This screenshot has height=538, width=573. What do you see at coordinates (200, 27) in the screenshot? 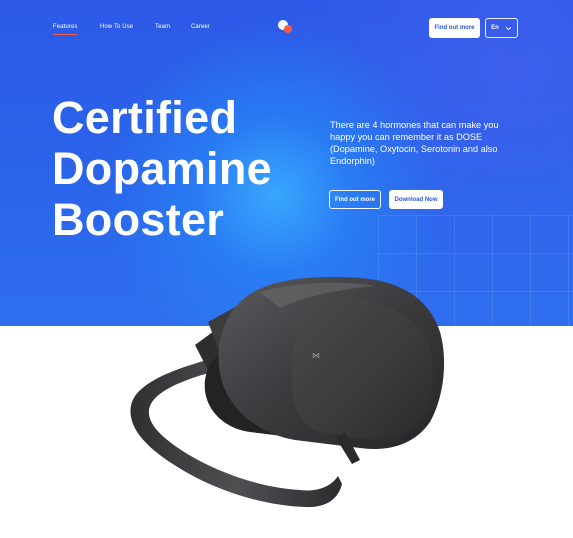
I see `nav-link-career: Career` at bounding box center [200, 27].